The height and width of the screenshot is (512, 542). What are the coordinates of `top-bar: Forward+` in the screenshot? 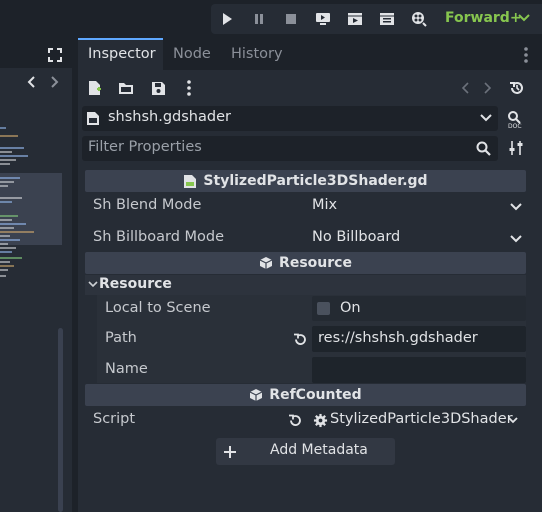 It's located at (271, 19).